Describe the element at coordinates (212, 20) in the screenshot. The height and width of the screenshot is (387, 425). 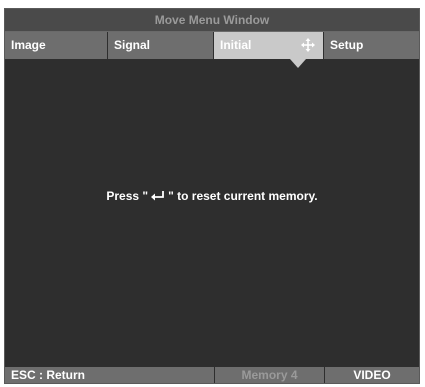
I see `window-title: Move Menu Window` at that location.